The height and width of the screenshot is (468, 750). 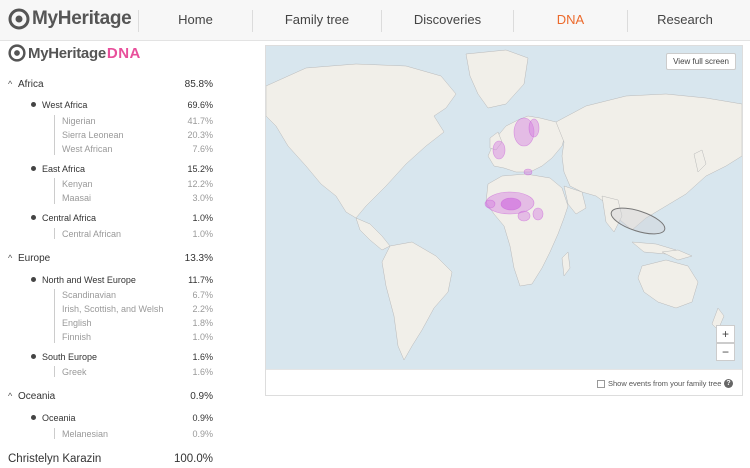 I want to click on nav-family-tree: Family tree, so click(x=317, y=19).